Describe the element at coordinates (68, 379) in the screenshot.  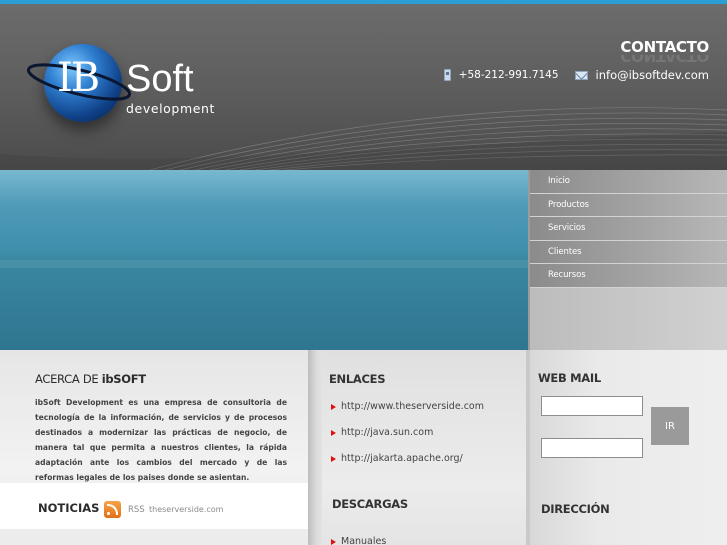
I see `about-title-prefix: ACERCA DE` at that location.